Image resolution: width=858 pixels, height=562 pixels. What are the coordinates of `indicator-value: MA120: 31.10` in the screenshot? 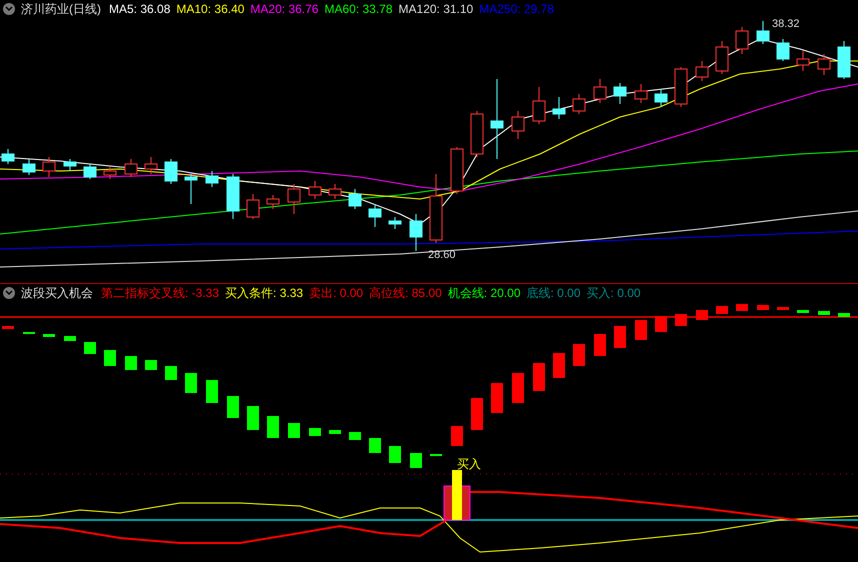 It's located at (436, 9).